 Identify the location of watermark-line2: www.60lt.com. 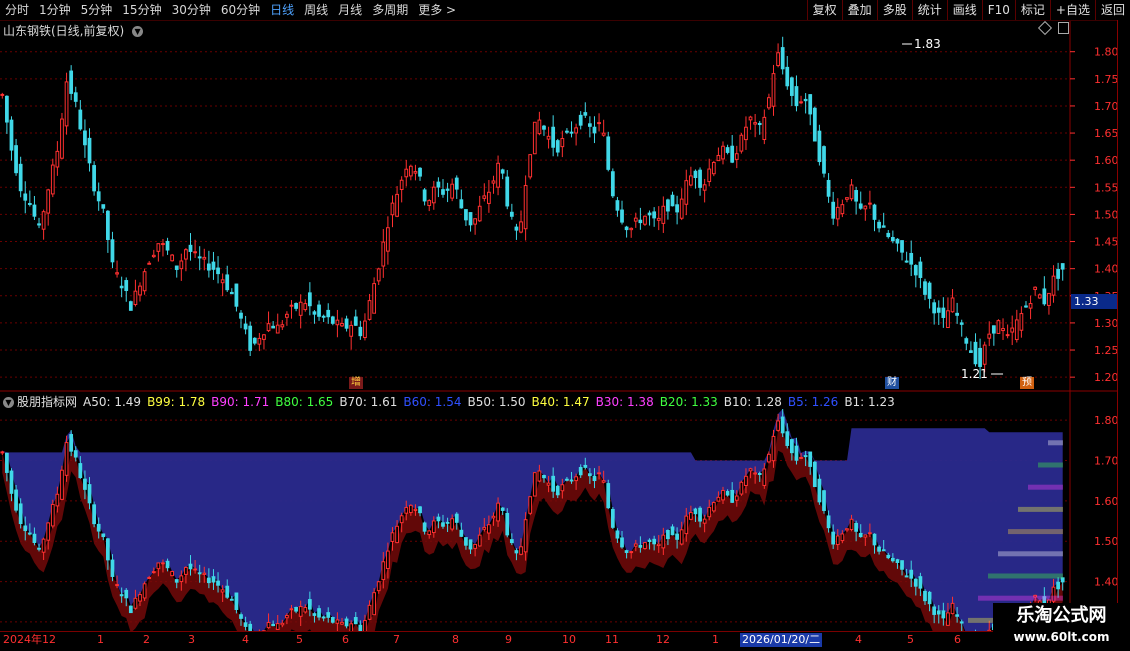
(1061, 637).